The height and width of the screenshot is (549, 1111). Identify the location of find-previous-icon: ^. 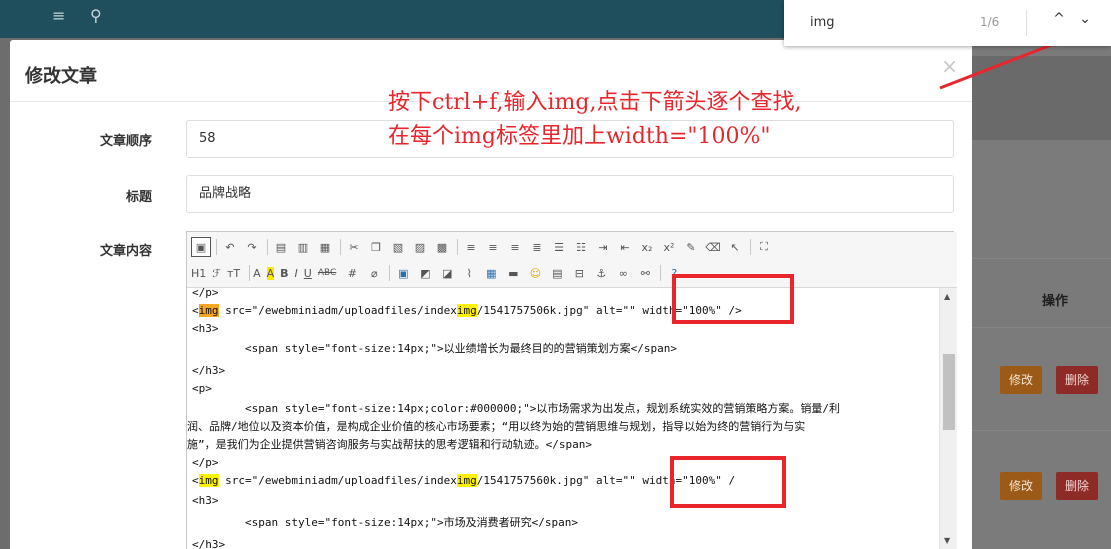
(1059, 19).